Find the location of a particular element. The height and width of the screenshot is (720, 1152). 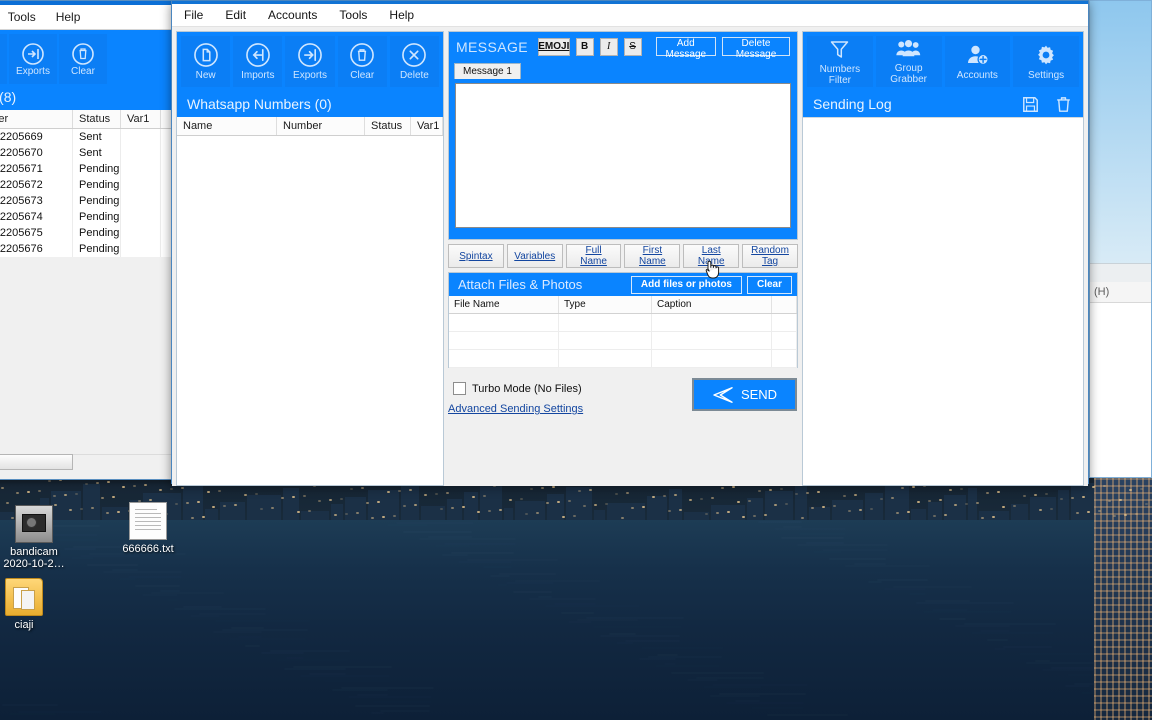

bg-menu-item-tools: Tools is located at coordinates (22, 17).